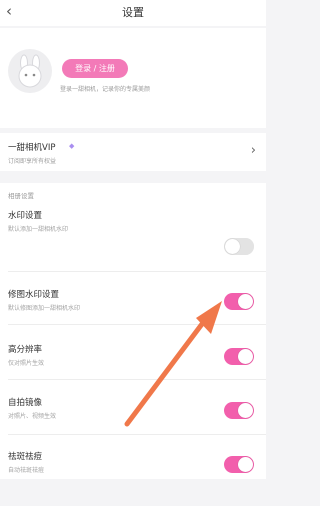 Image resolution: width=320 pixels, height=506 pixels. I want to click on setting-subtitle: 自动祛斑祛痘, so click(26, 470).